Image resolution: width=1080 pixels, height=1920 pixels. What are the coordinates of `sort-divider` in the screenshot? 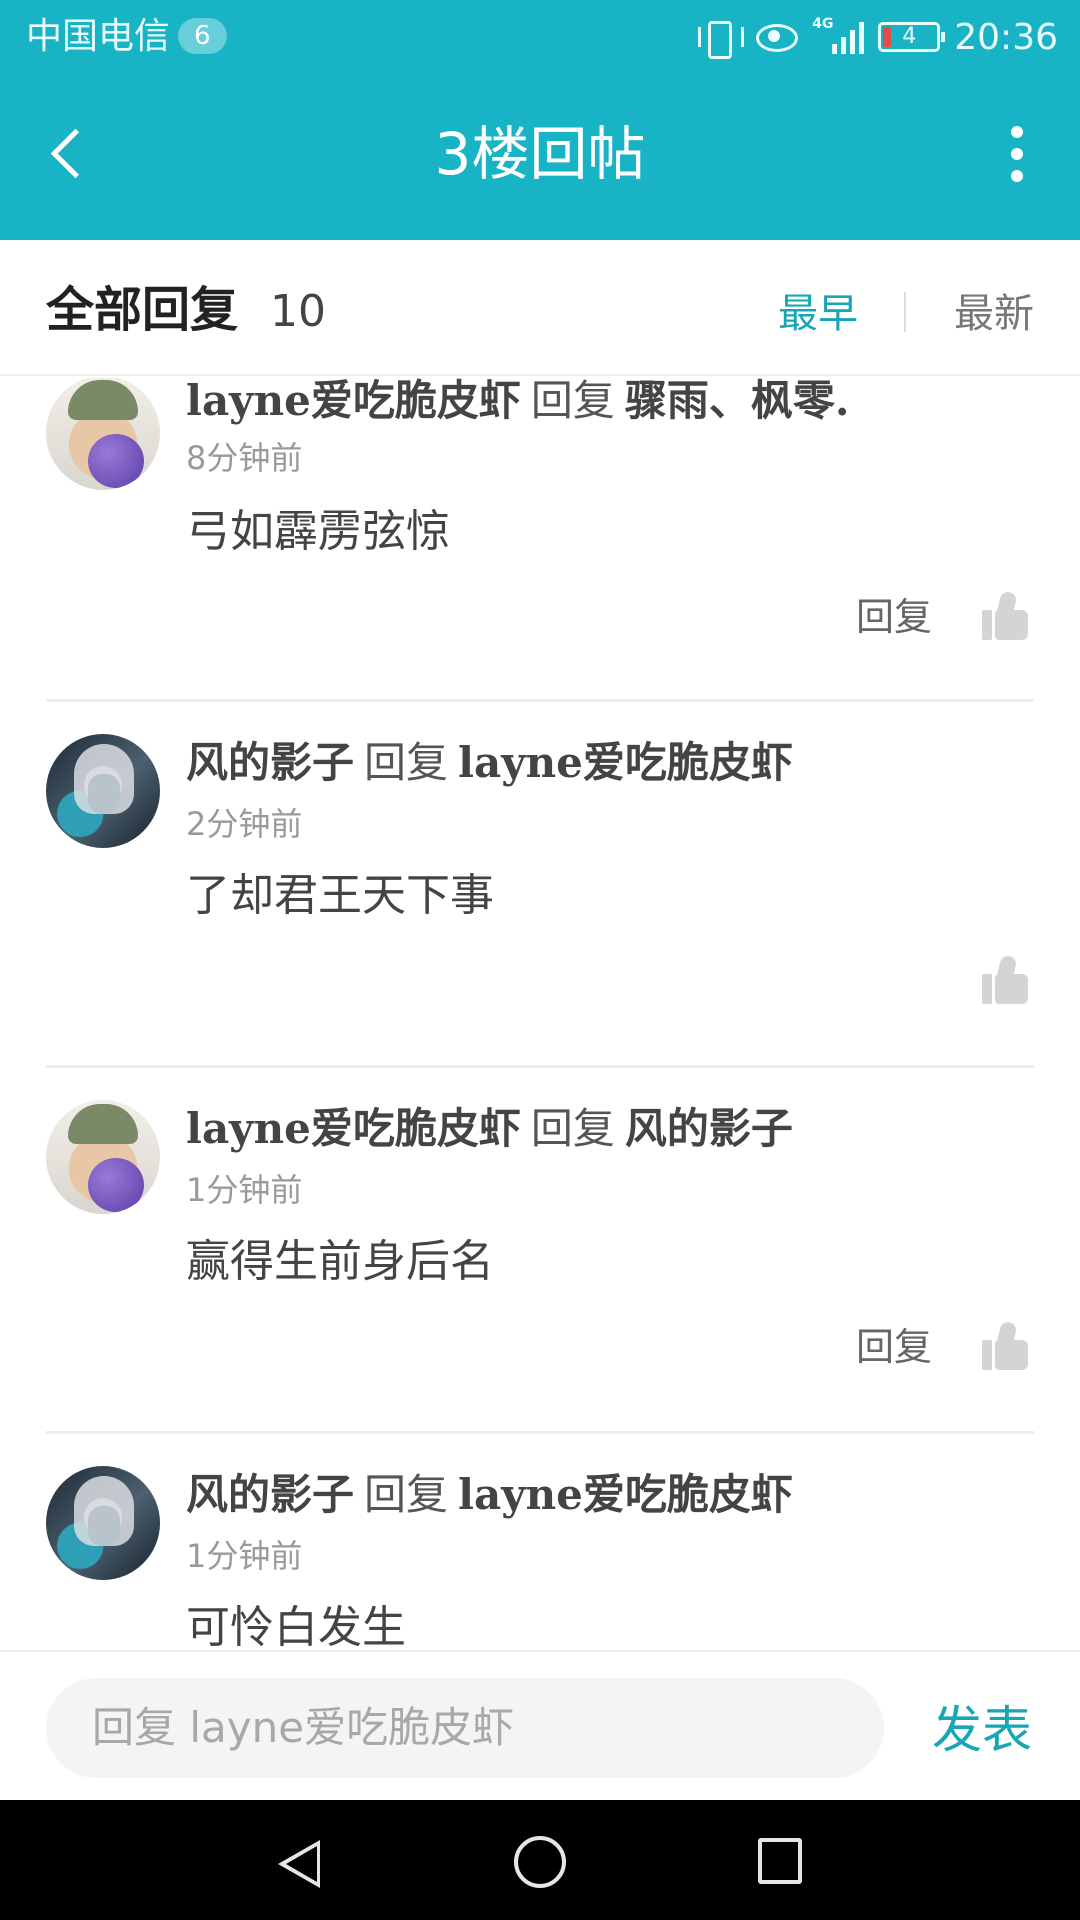 It's located at (905, 312).